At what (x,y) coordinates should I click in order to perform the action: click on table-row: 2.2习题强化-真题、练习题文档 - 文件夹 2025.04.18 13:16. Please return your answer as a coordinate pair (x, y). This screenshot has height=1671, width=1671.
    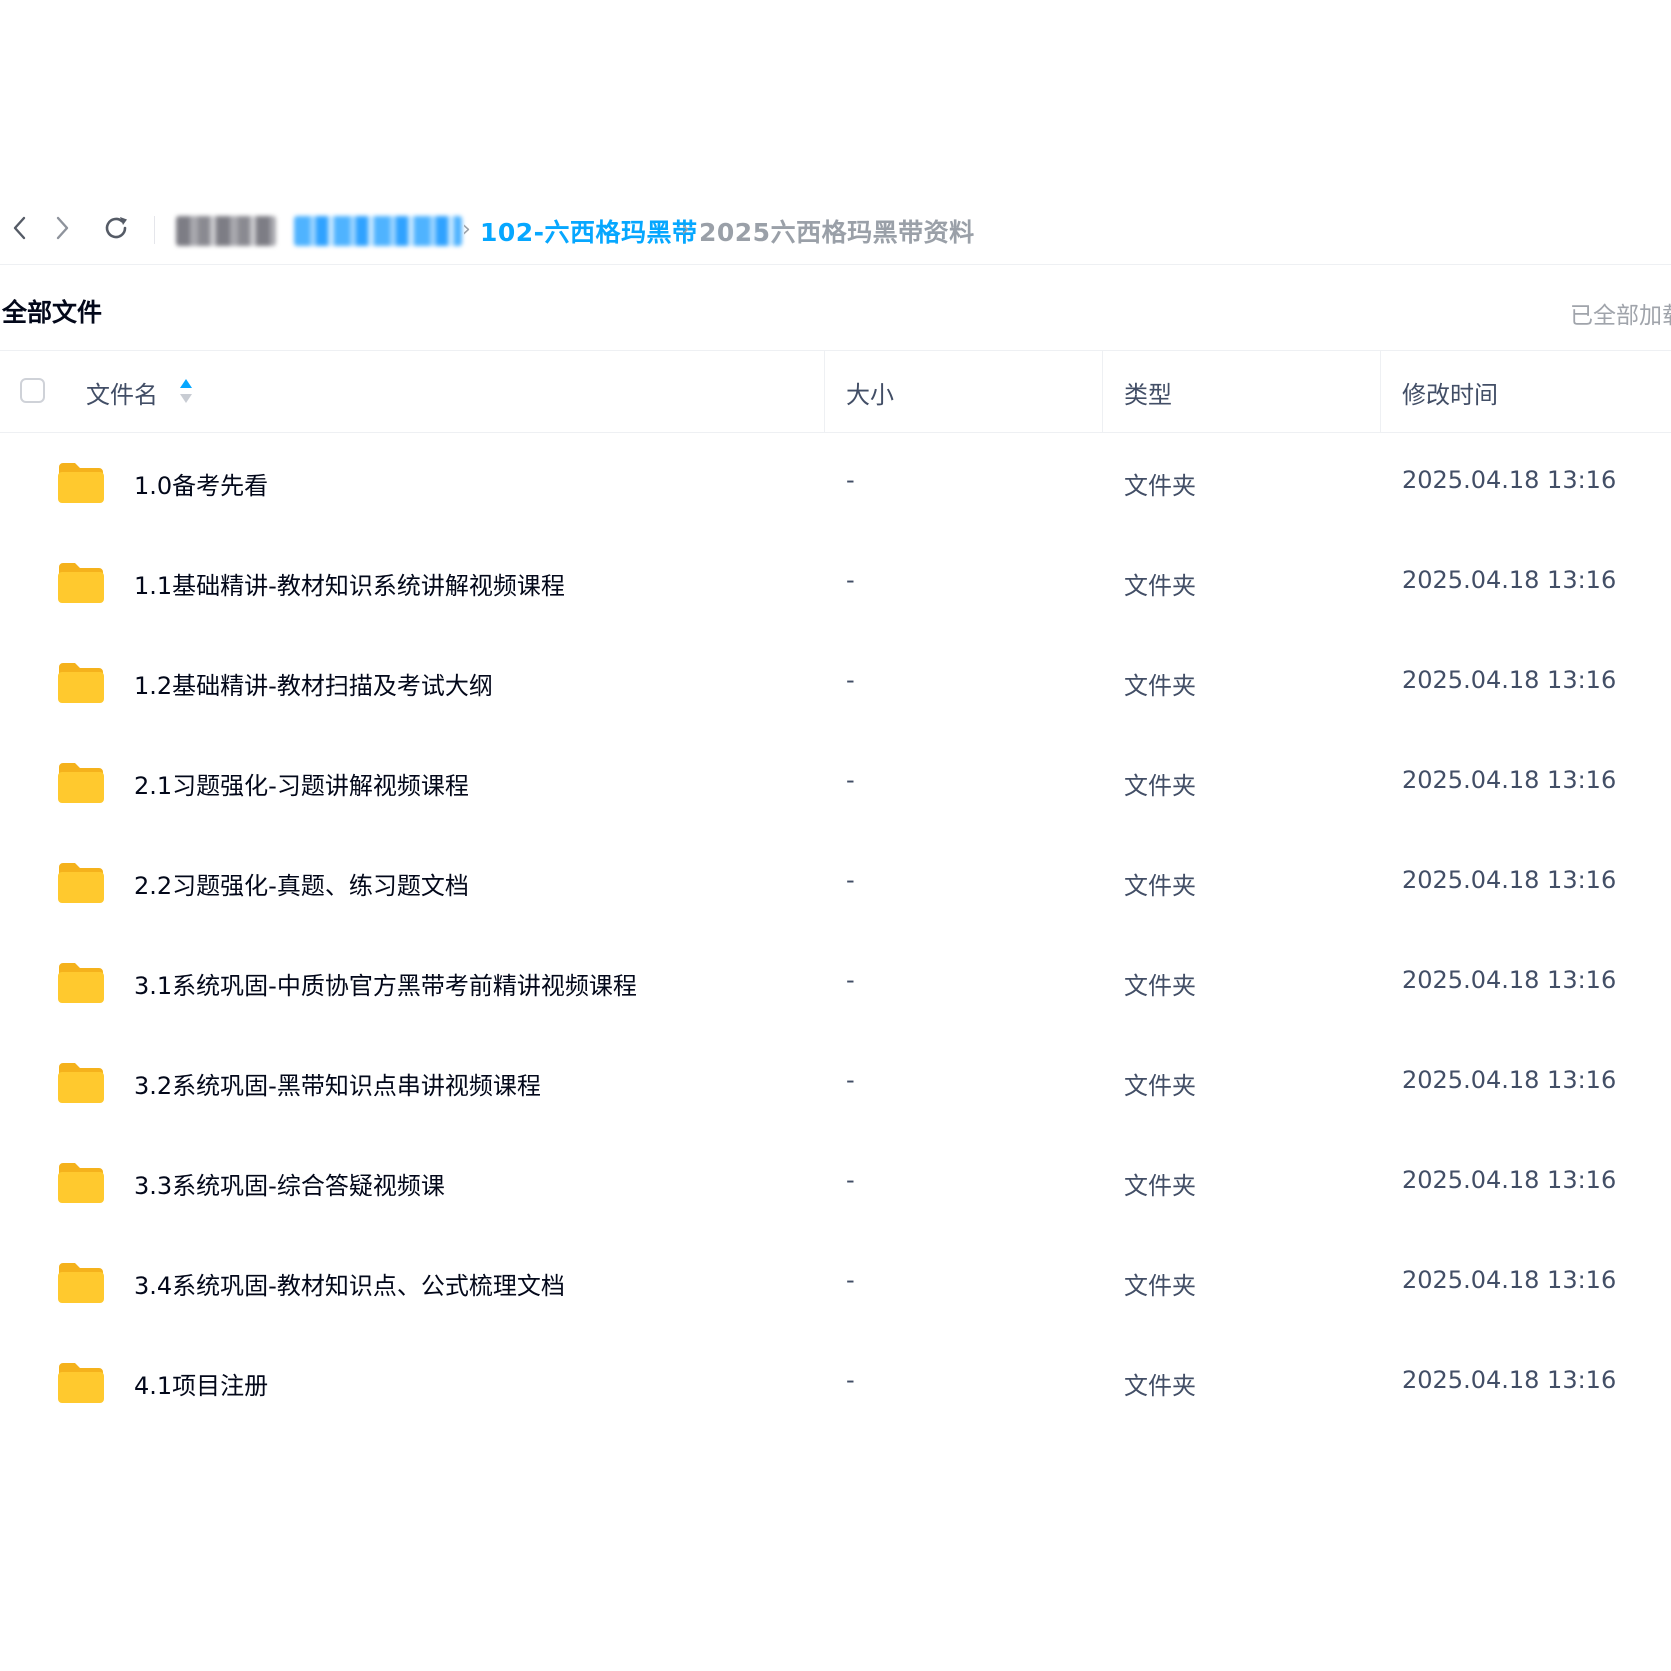
    Looking at the image, I should click on (835, 884).